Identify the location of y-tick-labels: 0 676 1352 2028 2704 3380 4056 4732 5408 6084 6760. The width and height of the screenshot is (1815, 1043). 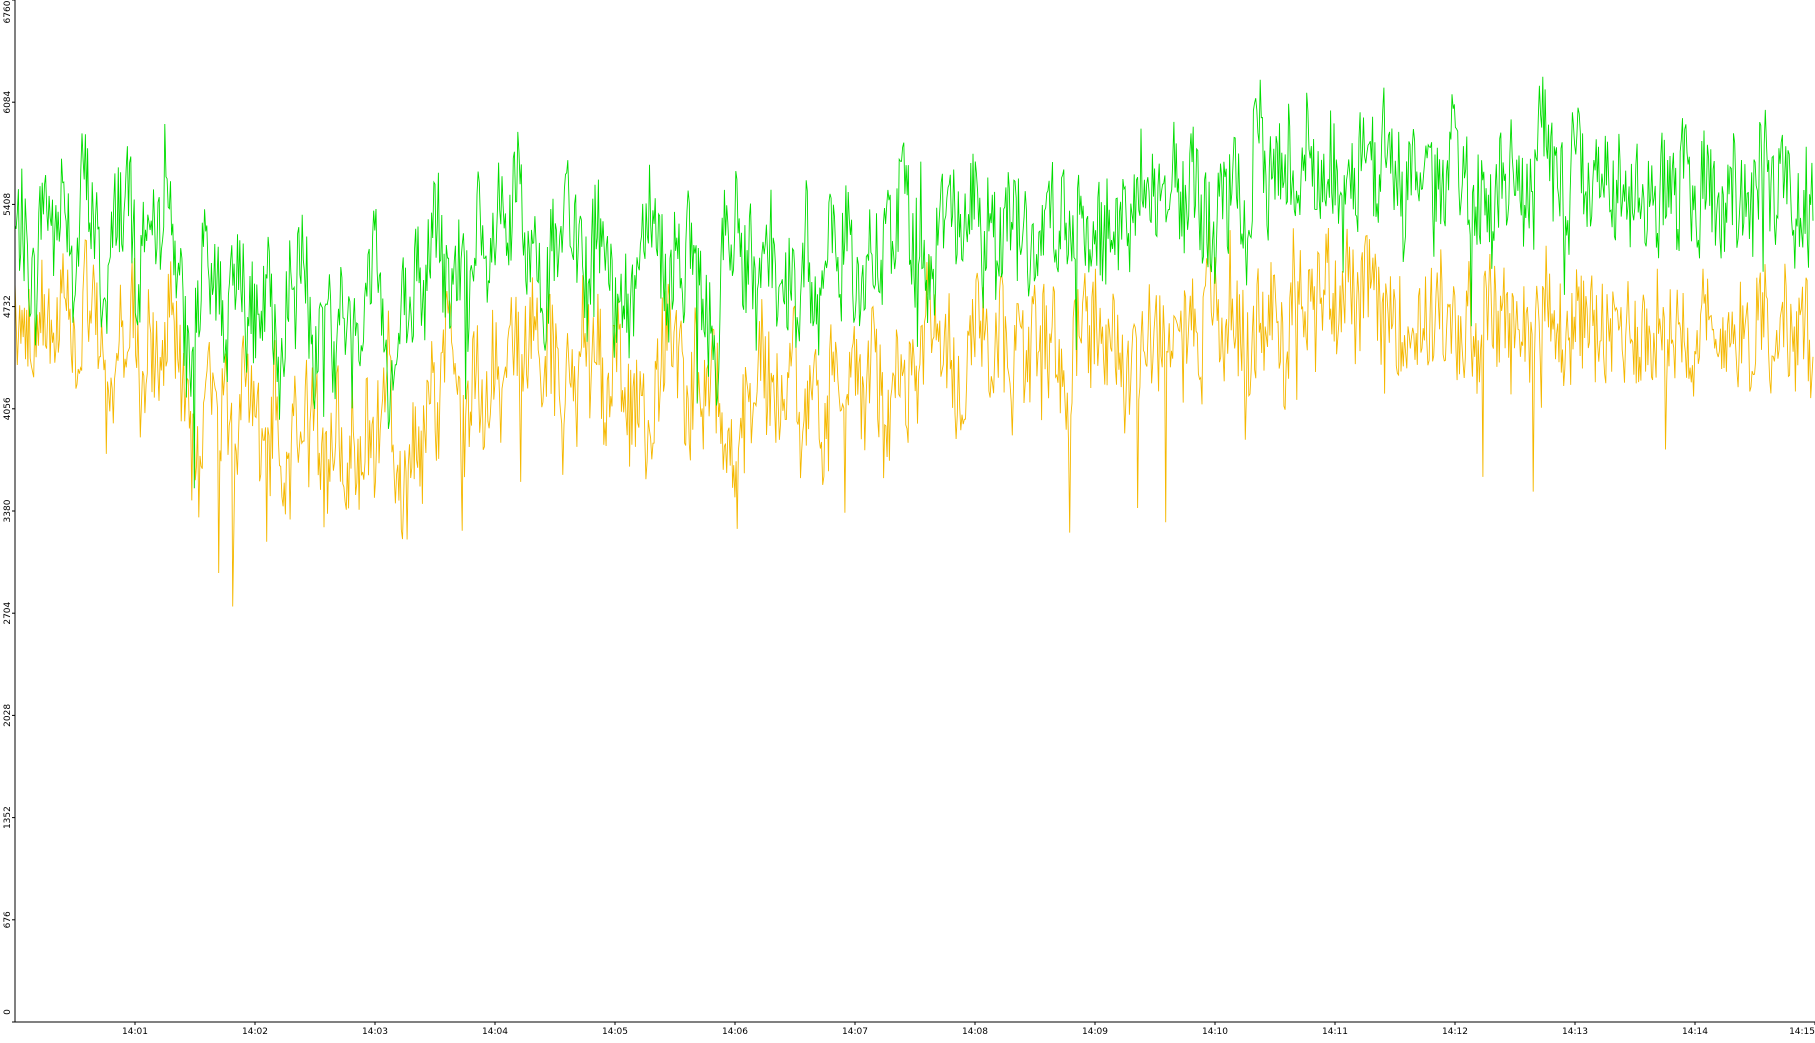
(9, 511).